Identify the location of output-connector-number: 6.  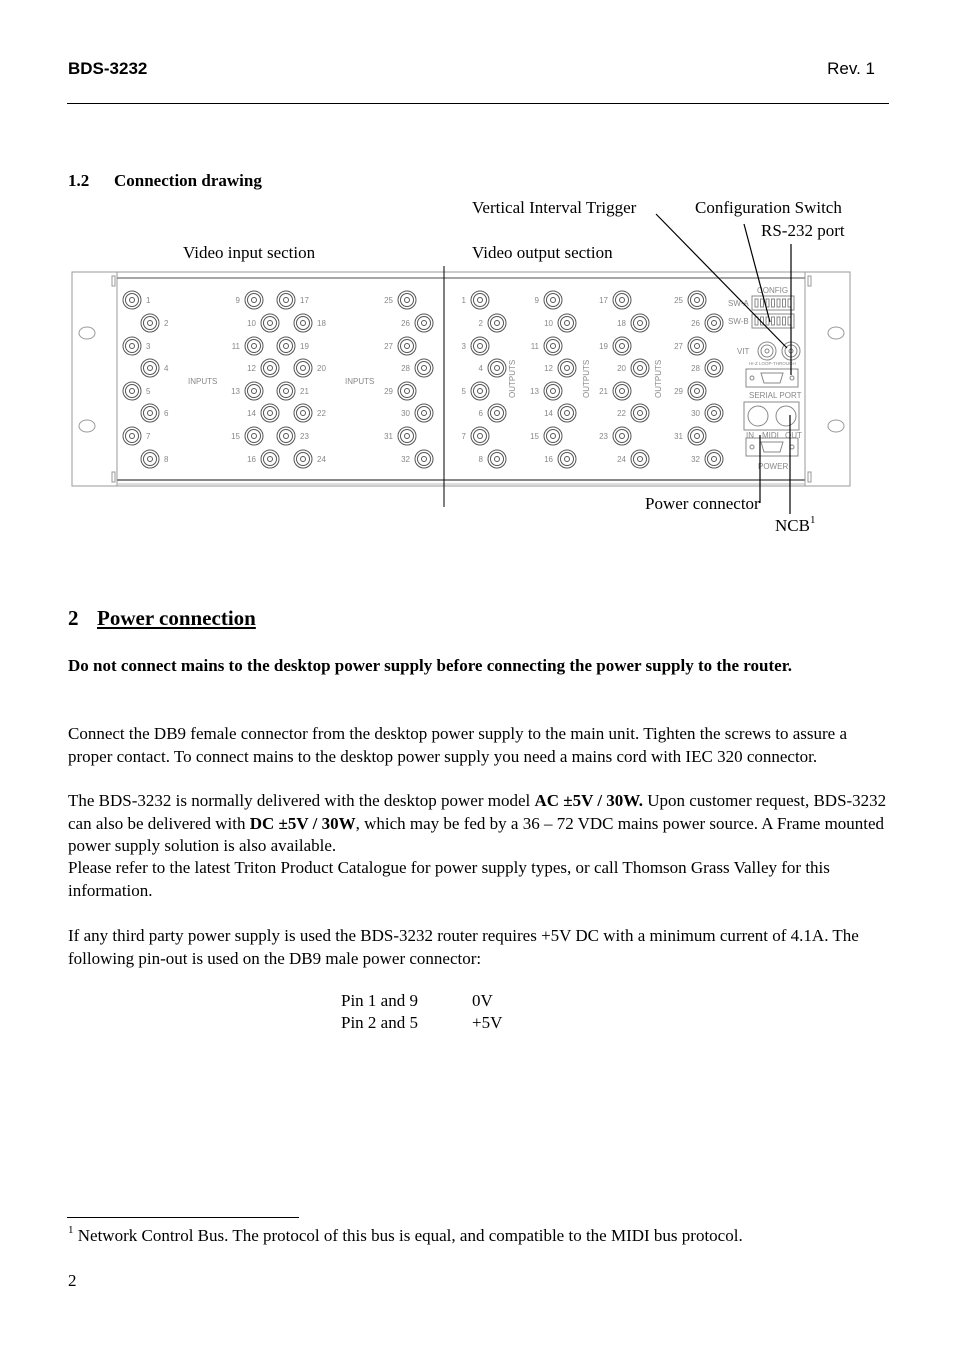
(481, 413).